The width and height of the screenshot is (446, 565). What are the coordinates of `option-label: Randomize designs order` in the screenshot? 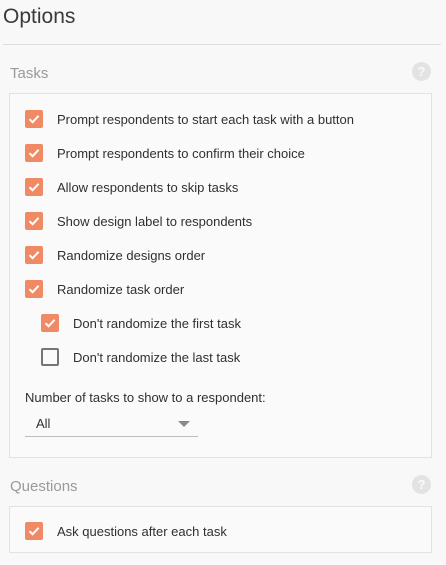 It's located at (131, 255).